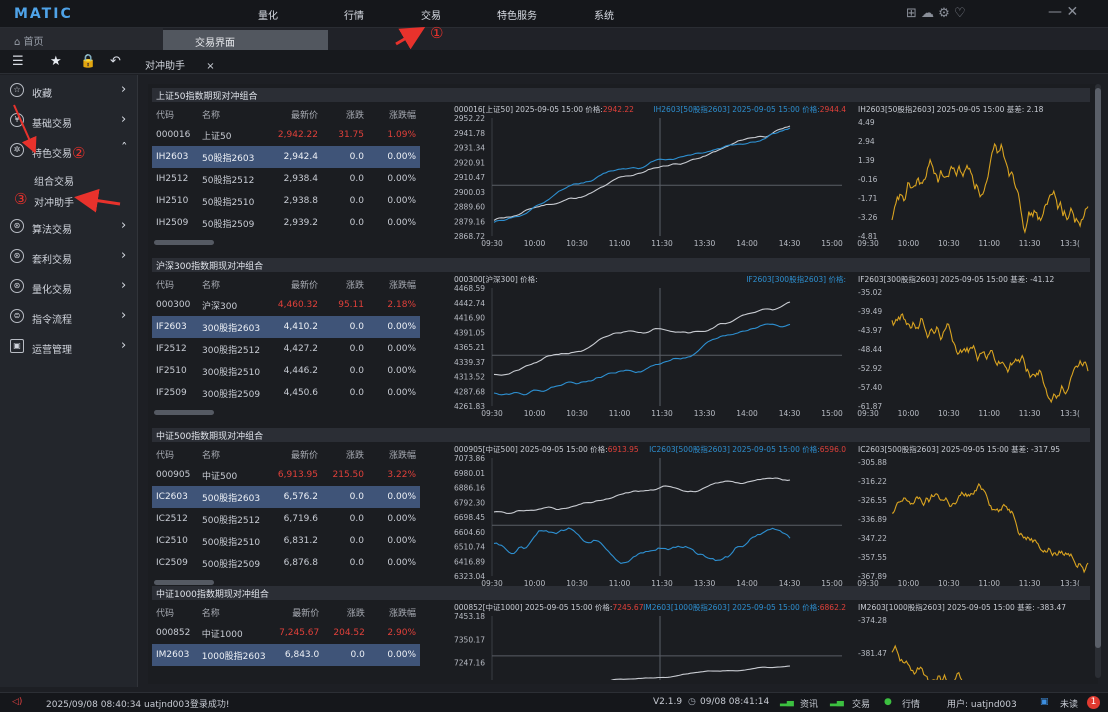 The image size is (1108, 712). I want to click on table-cell: 50股指2603, so click(233, 157).